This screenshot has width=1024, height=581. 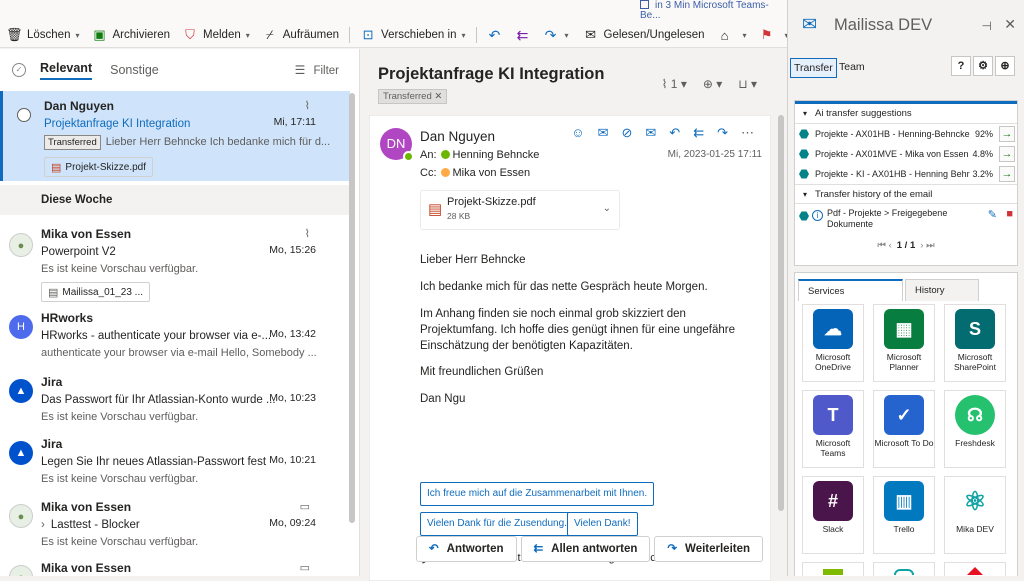 What do you see at coordinates (961, 66) in the screenshot?
I see `help-button: ?` at bounding box center [961, 66].